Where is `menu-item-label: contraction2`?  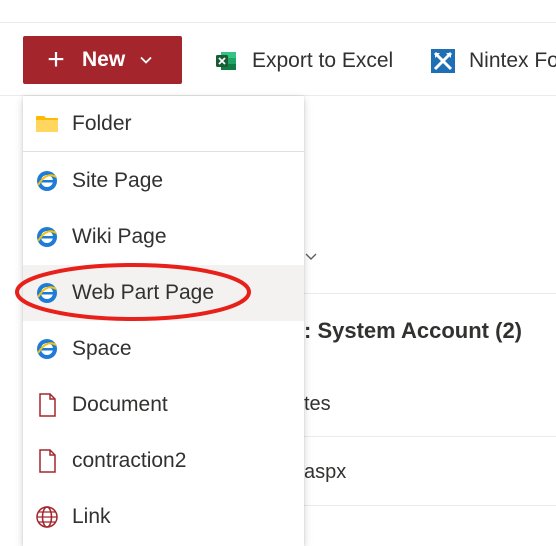 menu-item-label: contraction2 is located at coordinates (129, 460).